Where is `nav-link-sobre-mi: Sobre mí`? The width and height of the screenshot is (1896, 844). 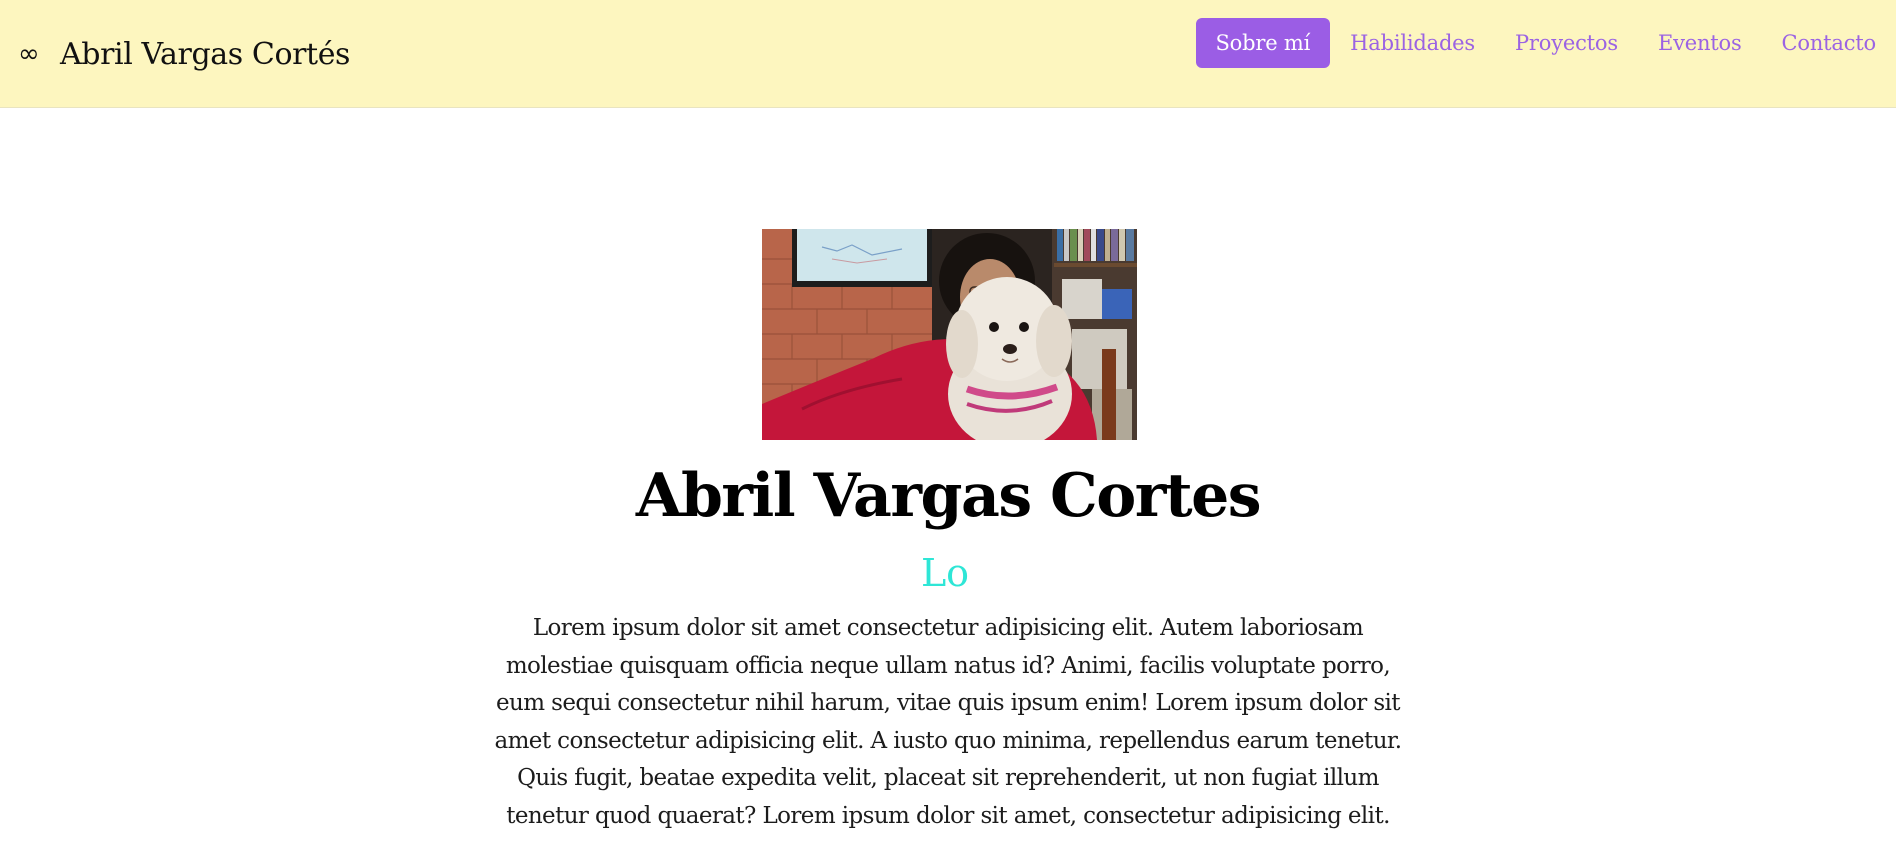 nav-link-sobre-mi: Sobre mí is located at coordinates (1263, 43).